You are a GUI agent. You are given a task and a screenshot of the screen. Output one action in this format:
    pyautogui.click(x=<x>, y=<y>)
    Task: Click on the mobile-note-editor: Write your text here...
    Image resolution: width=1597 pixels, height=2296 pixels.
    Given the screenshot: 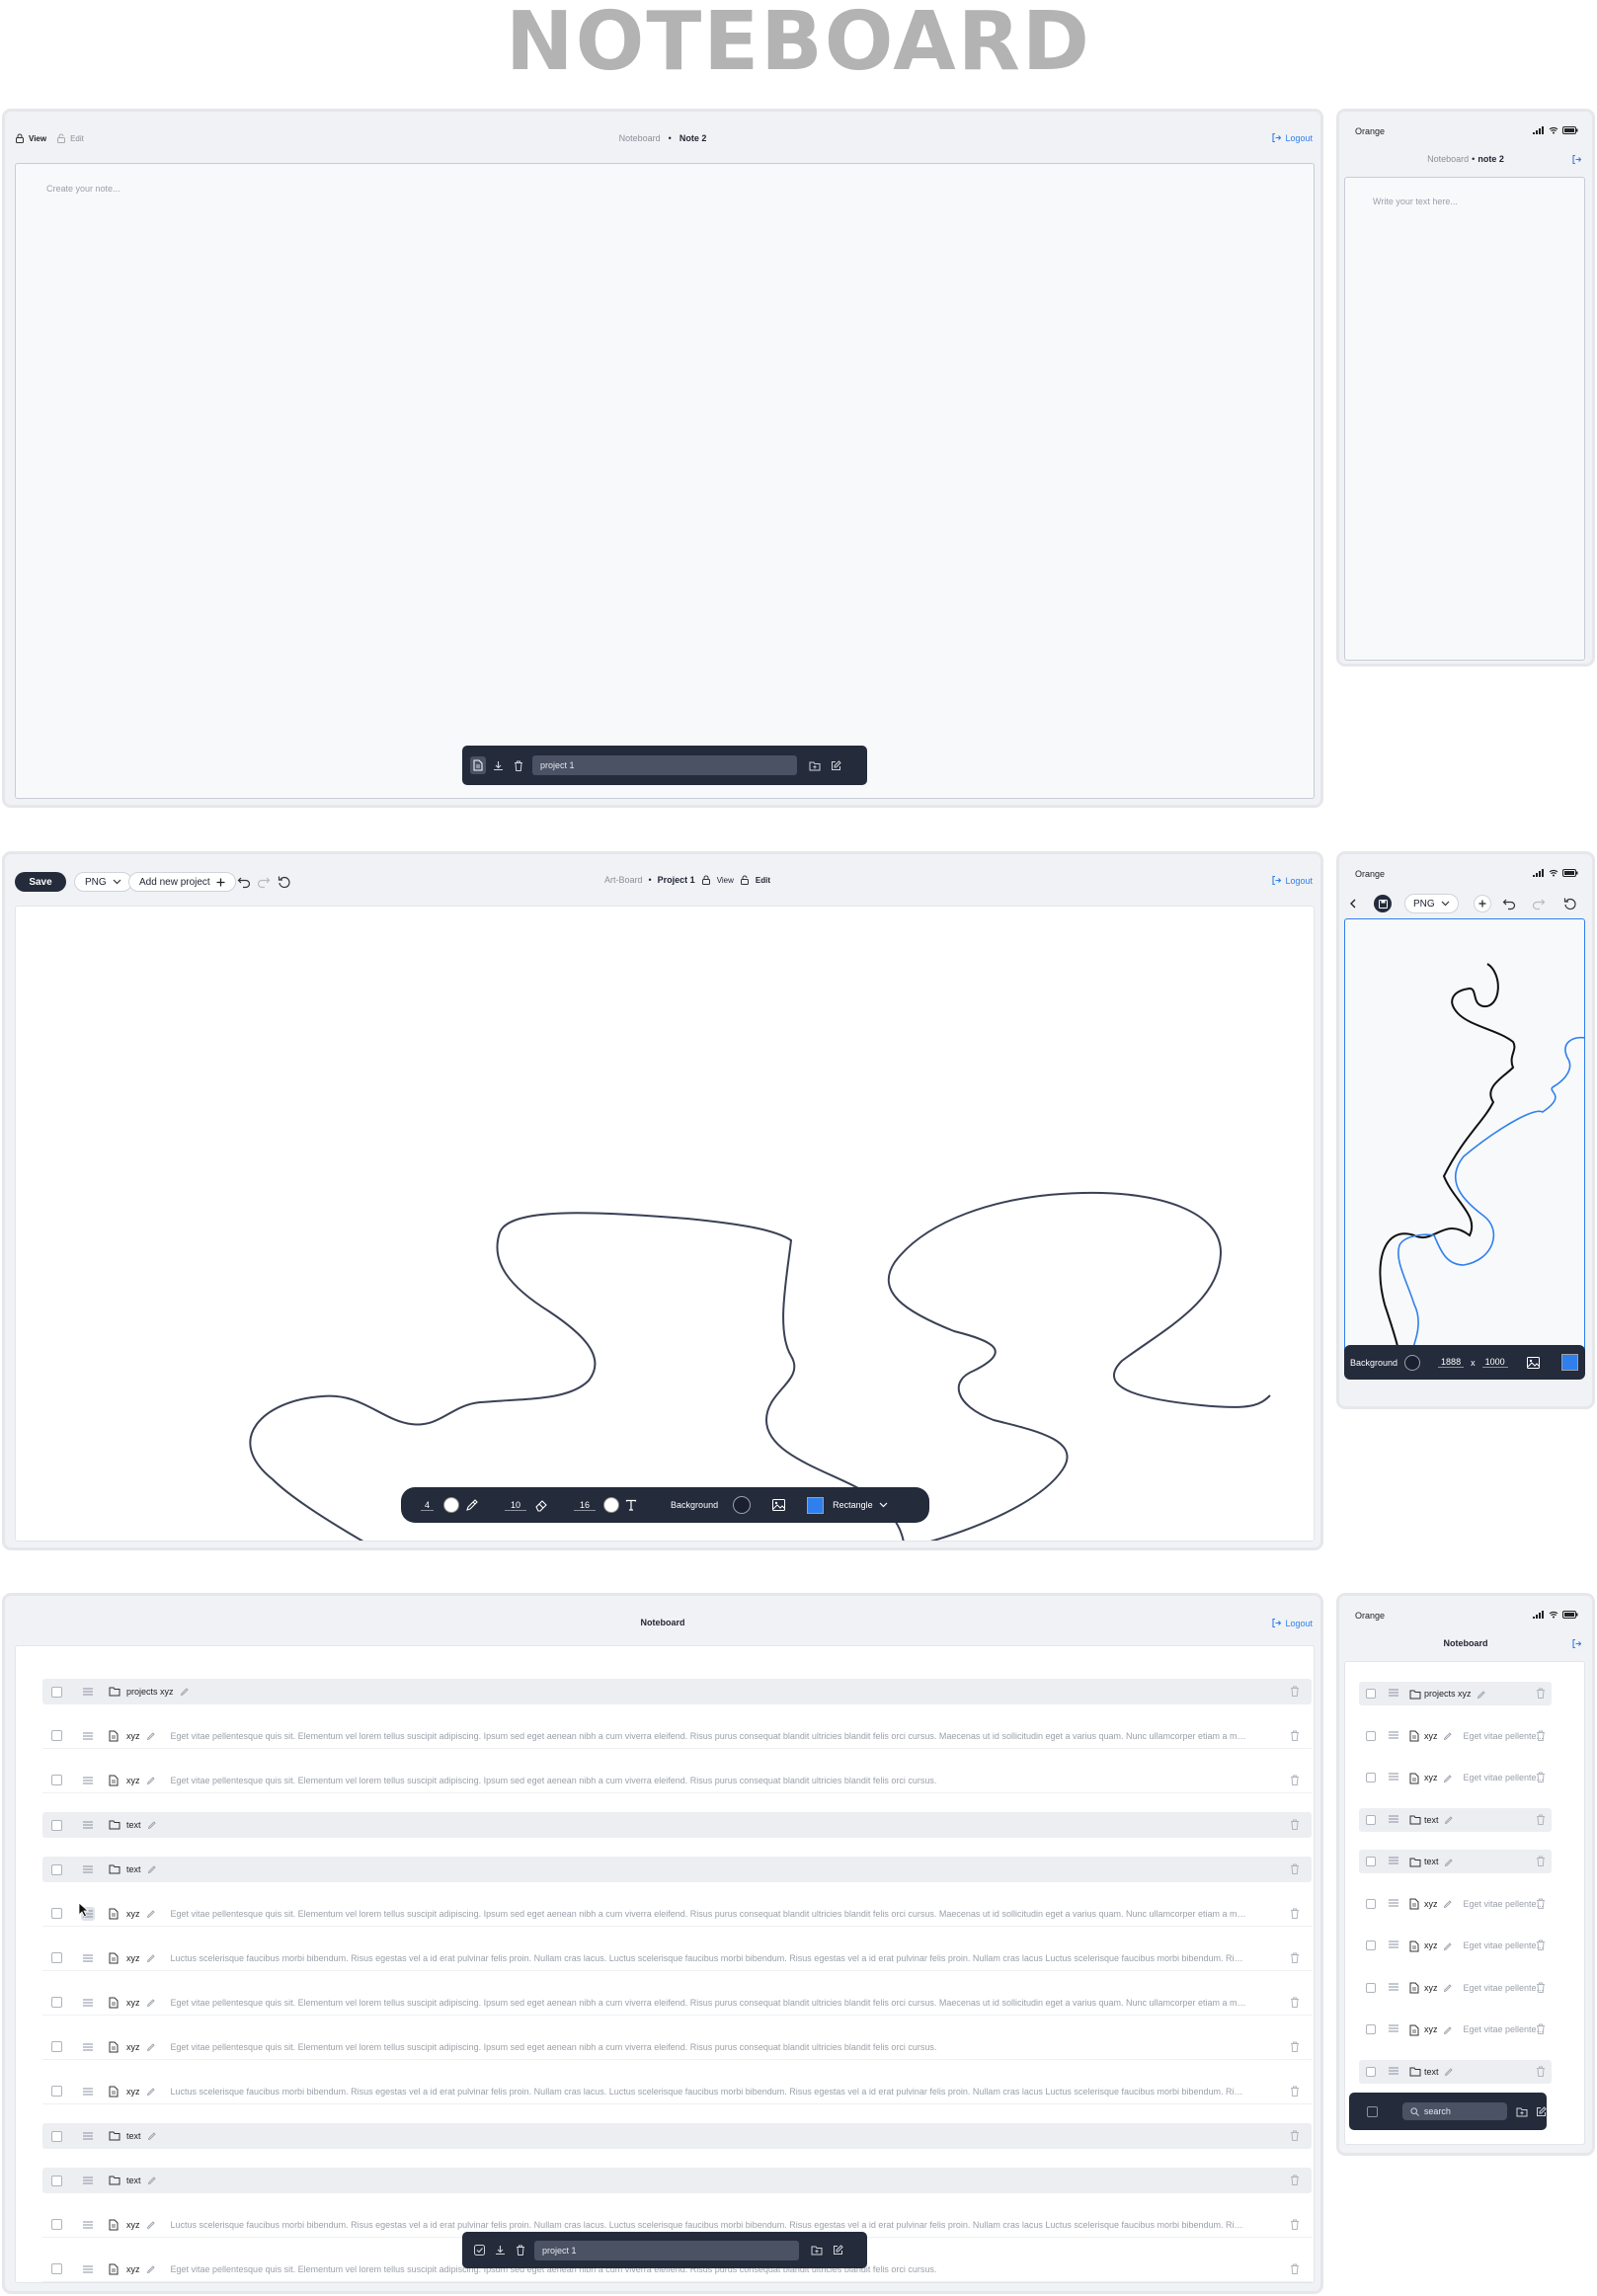 What is the action you would take?
    pyautogui.click(x=1464, y=419)
    